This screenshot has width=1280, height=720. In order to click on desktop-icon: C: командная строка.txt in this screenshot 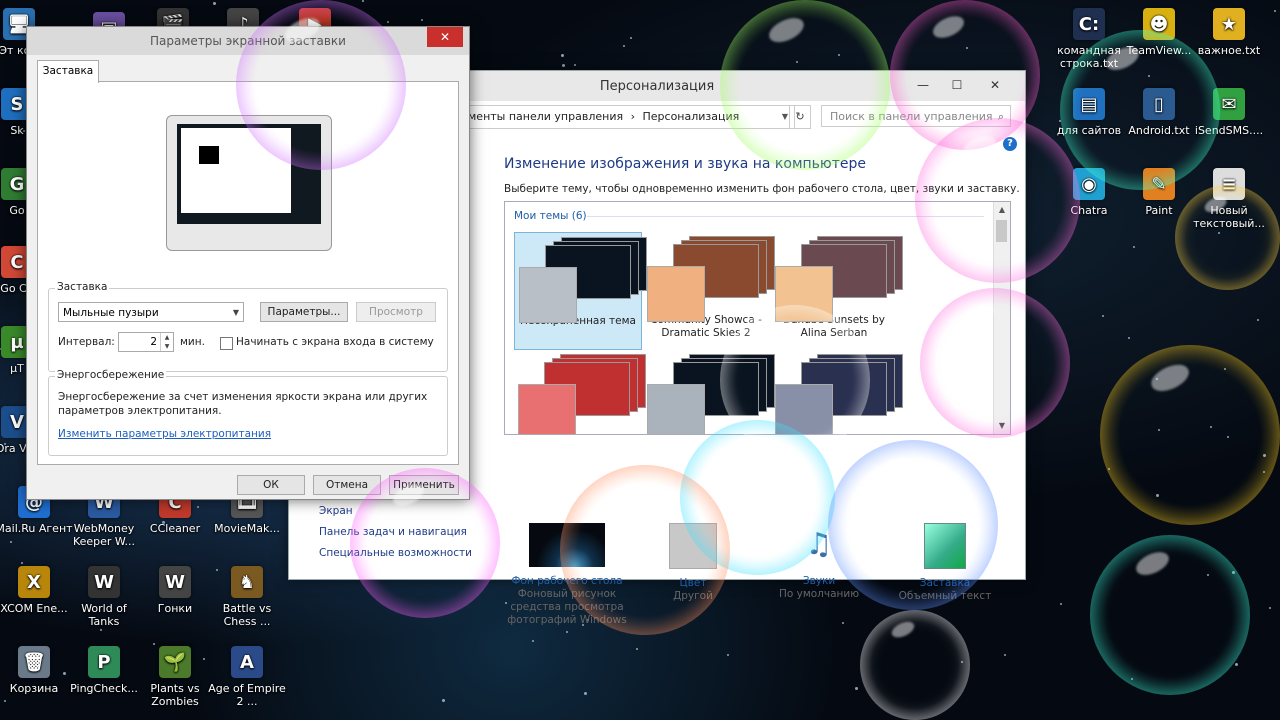, I will do `click(1089, 39)`.